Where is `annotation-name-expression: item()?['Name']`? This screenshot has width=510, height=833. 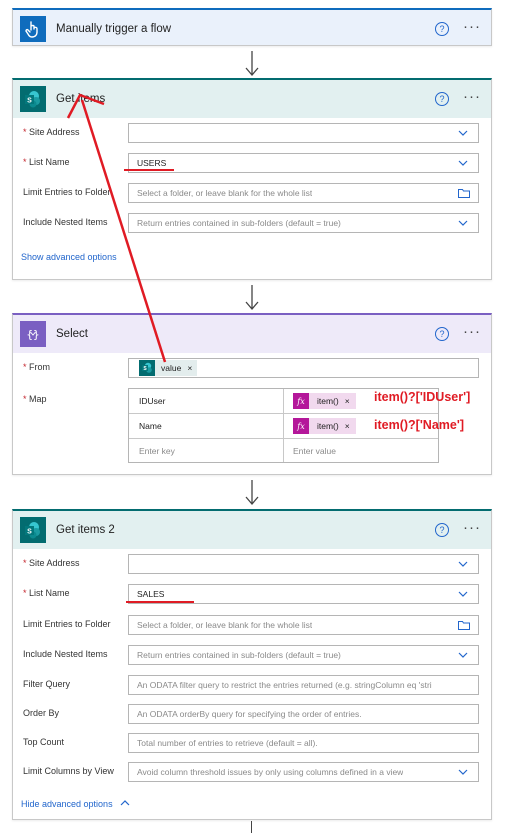
annotation-name-expression: item()?['Name'] is located at coordinates (419, 425).